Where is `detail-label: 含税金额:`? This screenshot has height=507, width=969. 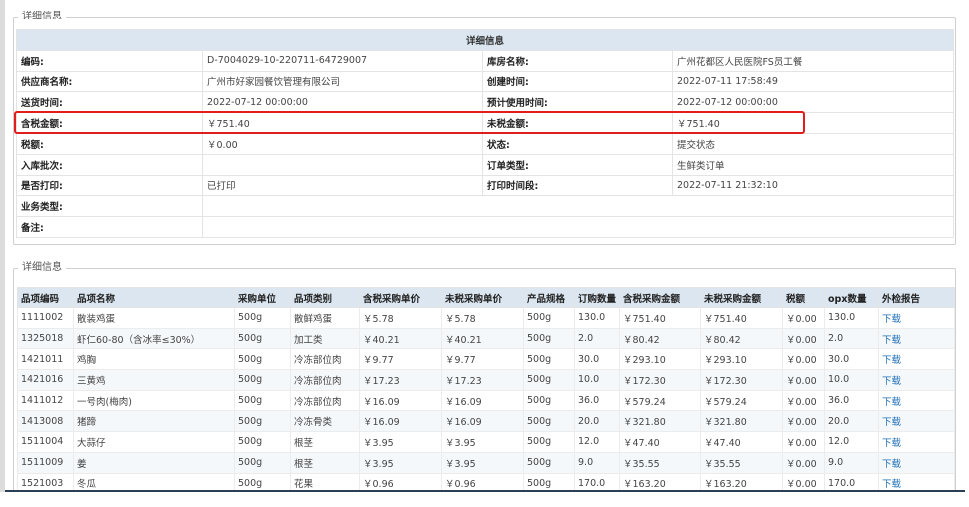 detail-label: 含税金额: is located at coordinates (109, 123).